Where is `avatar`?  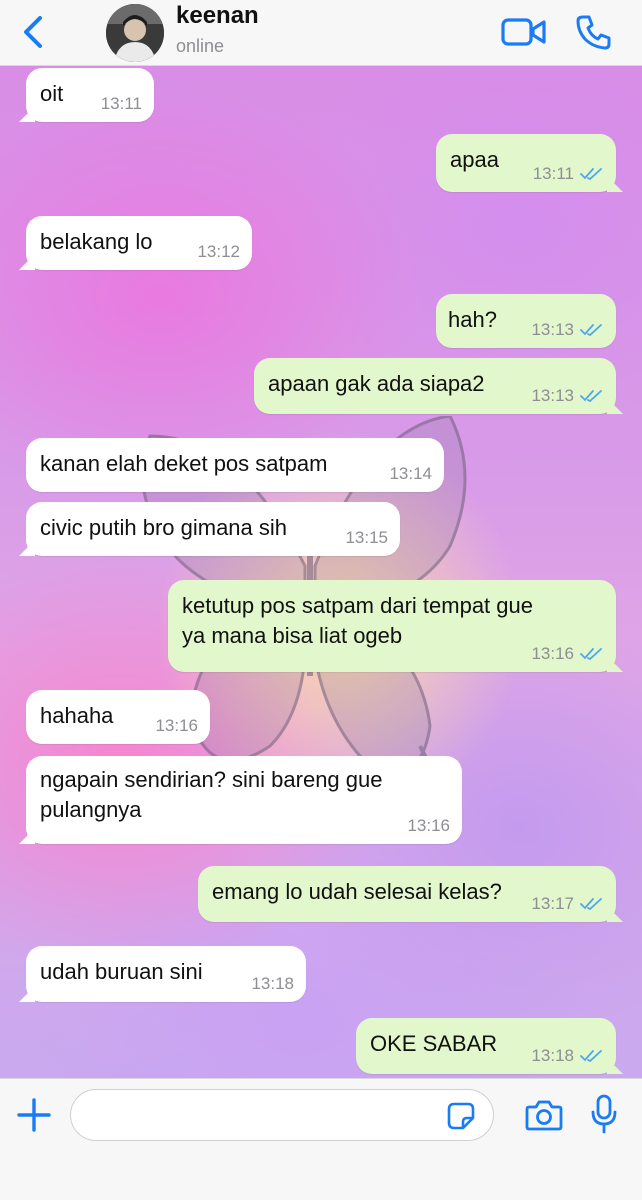 avatar is located at coordinates (135, 33).